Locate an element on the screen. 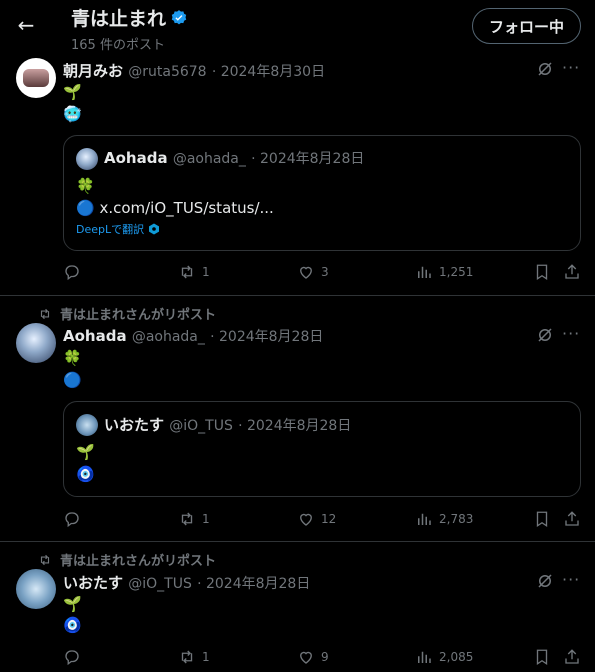 The width and height of the screenshot is (595, 672). view-count: 1,251 is located at coordinates (456, 272).